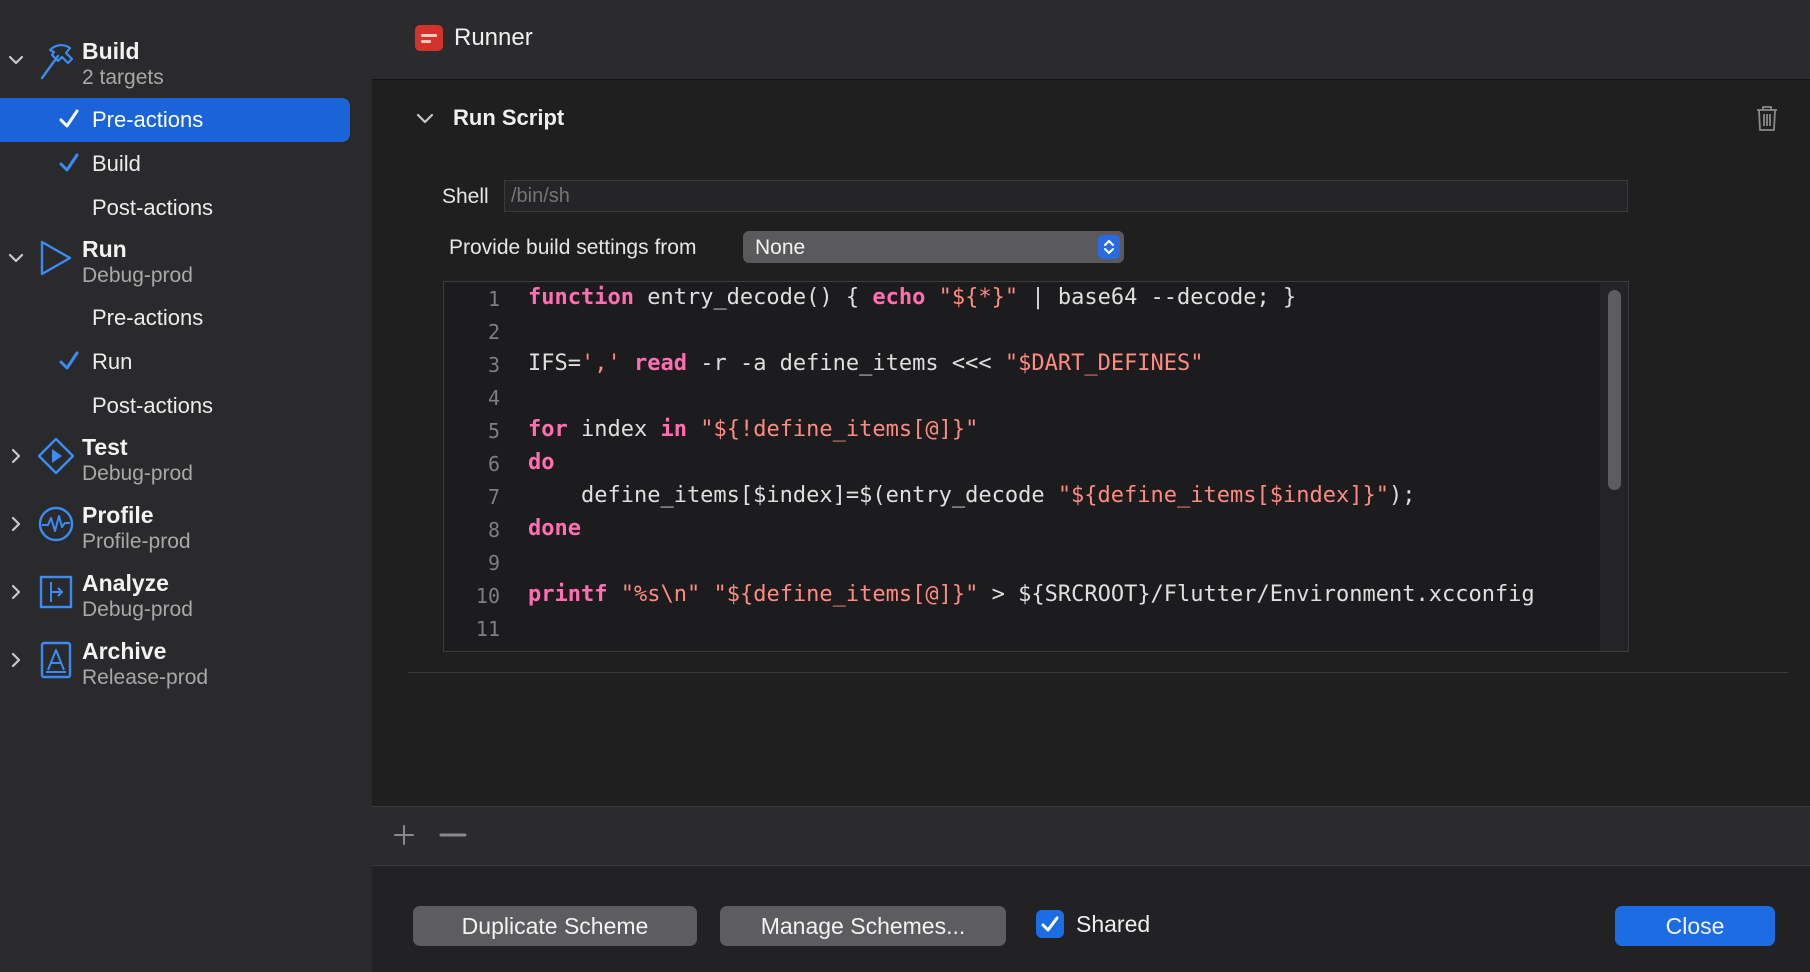 This screenshot has height=972, width=1810. Describe the element at coordinates (1019, 430) in the screenshot. I see `code-line: 5 for index in "${!define_items[@]}"` at that location.